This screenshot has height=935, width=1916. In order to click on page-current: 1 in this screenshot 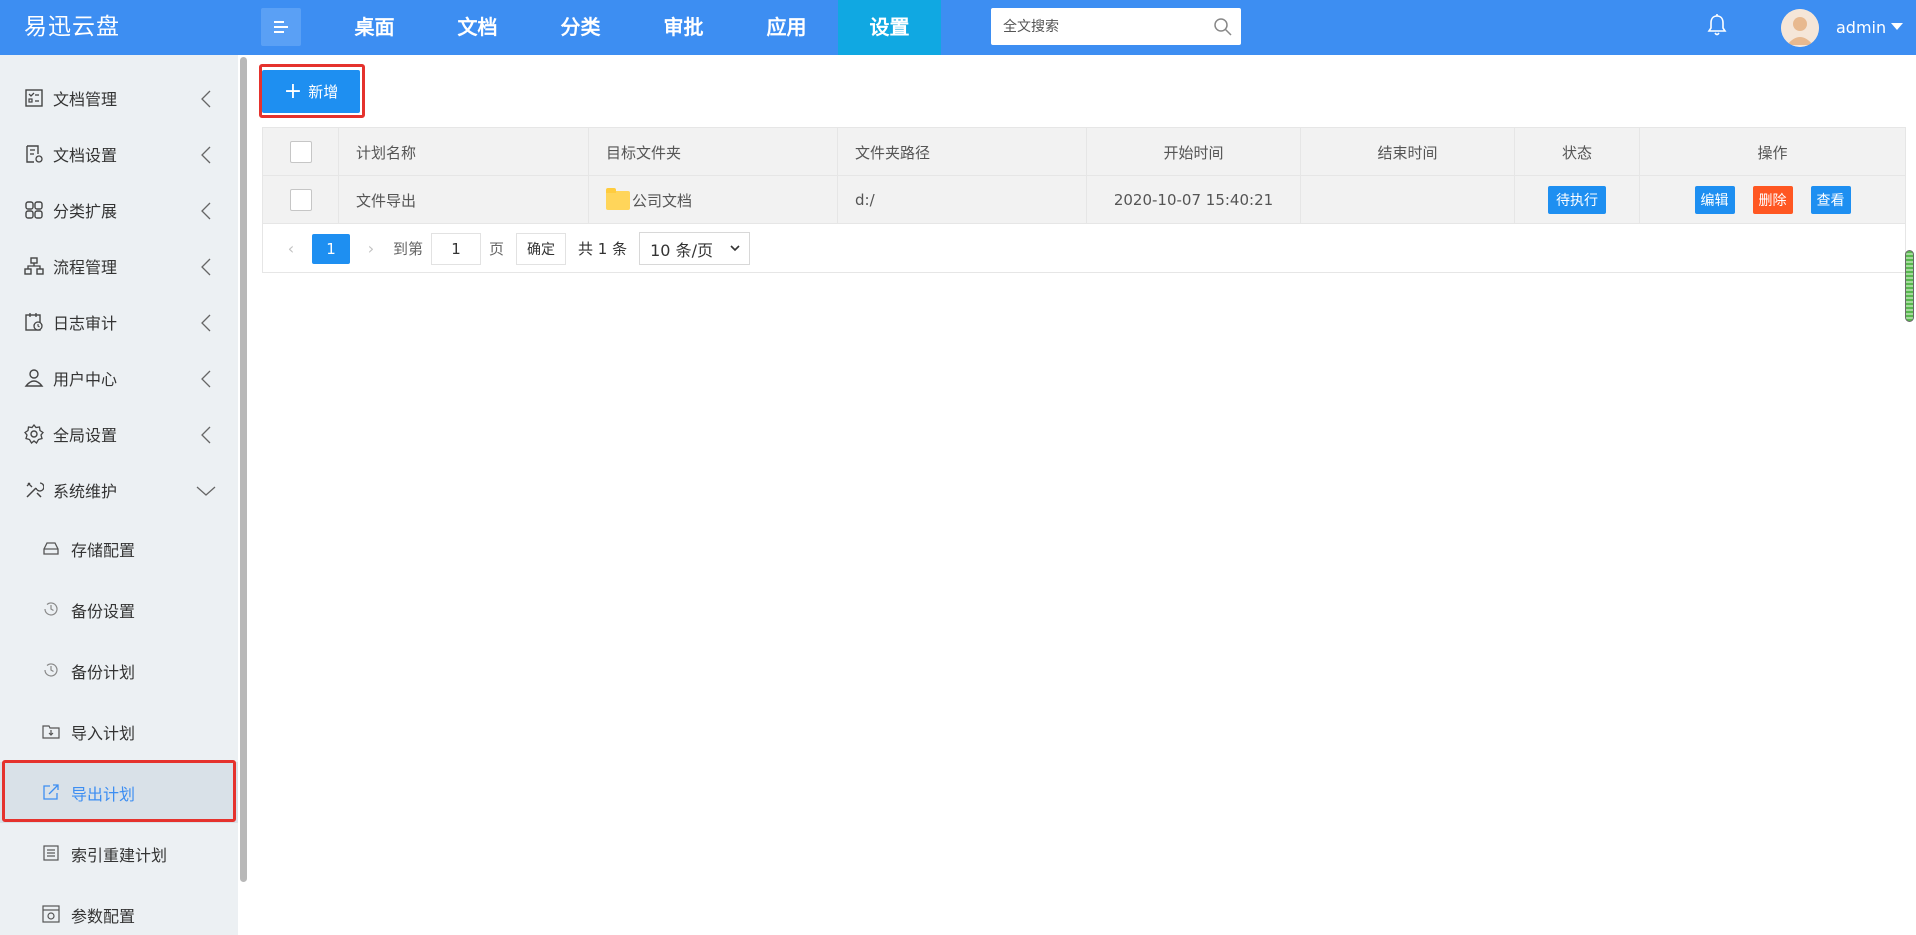, I will do `click(331, 248)`.